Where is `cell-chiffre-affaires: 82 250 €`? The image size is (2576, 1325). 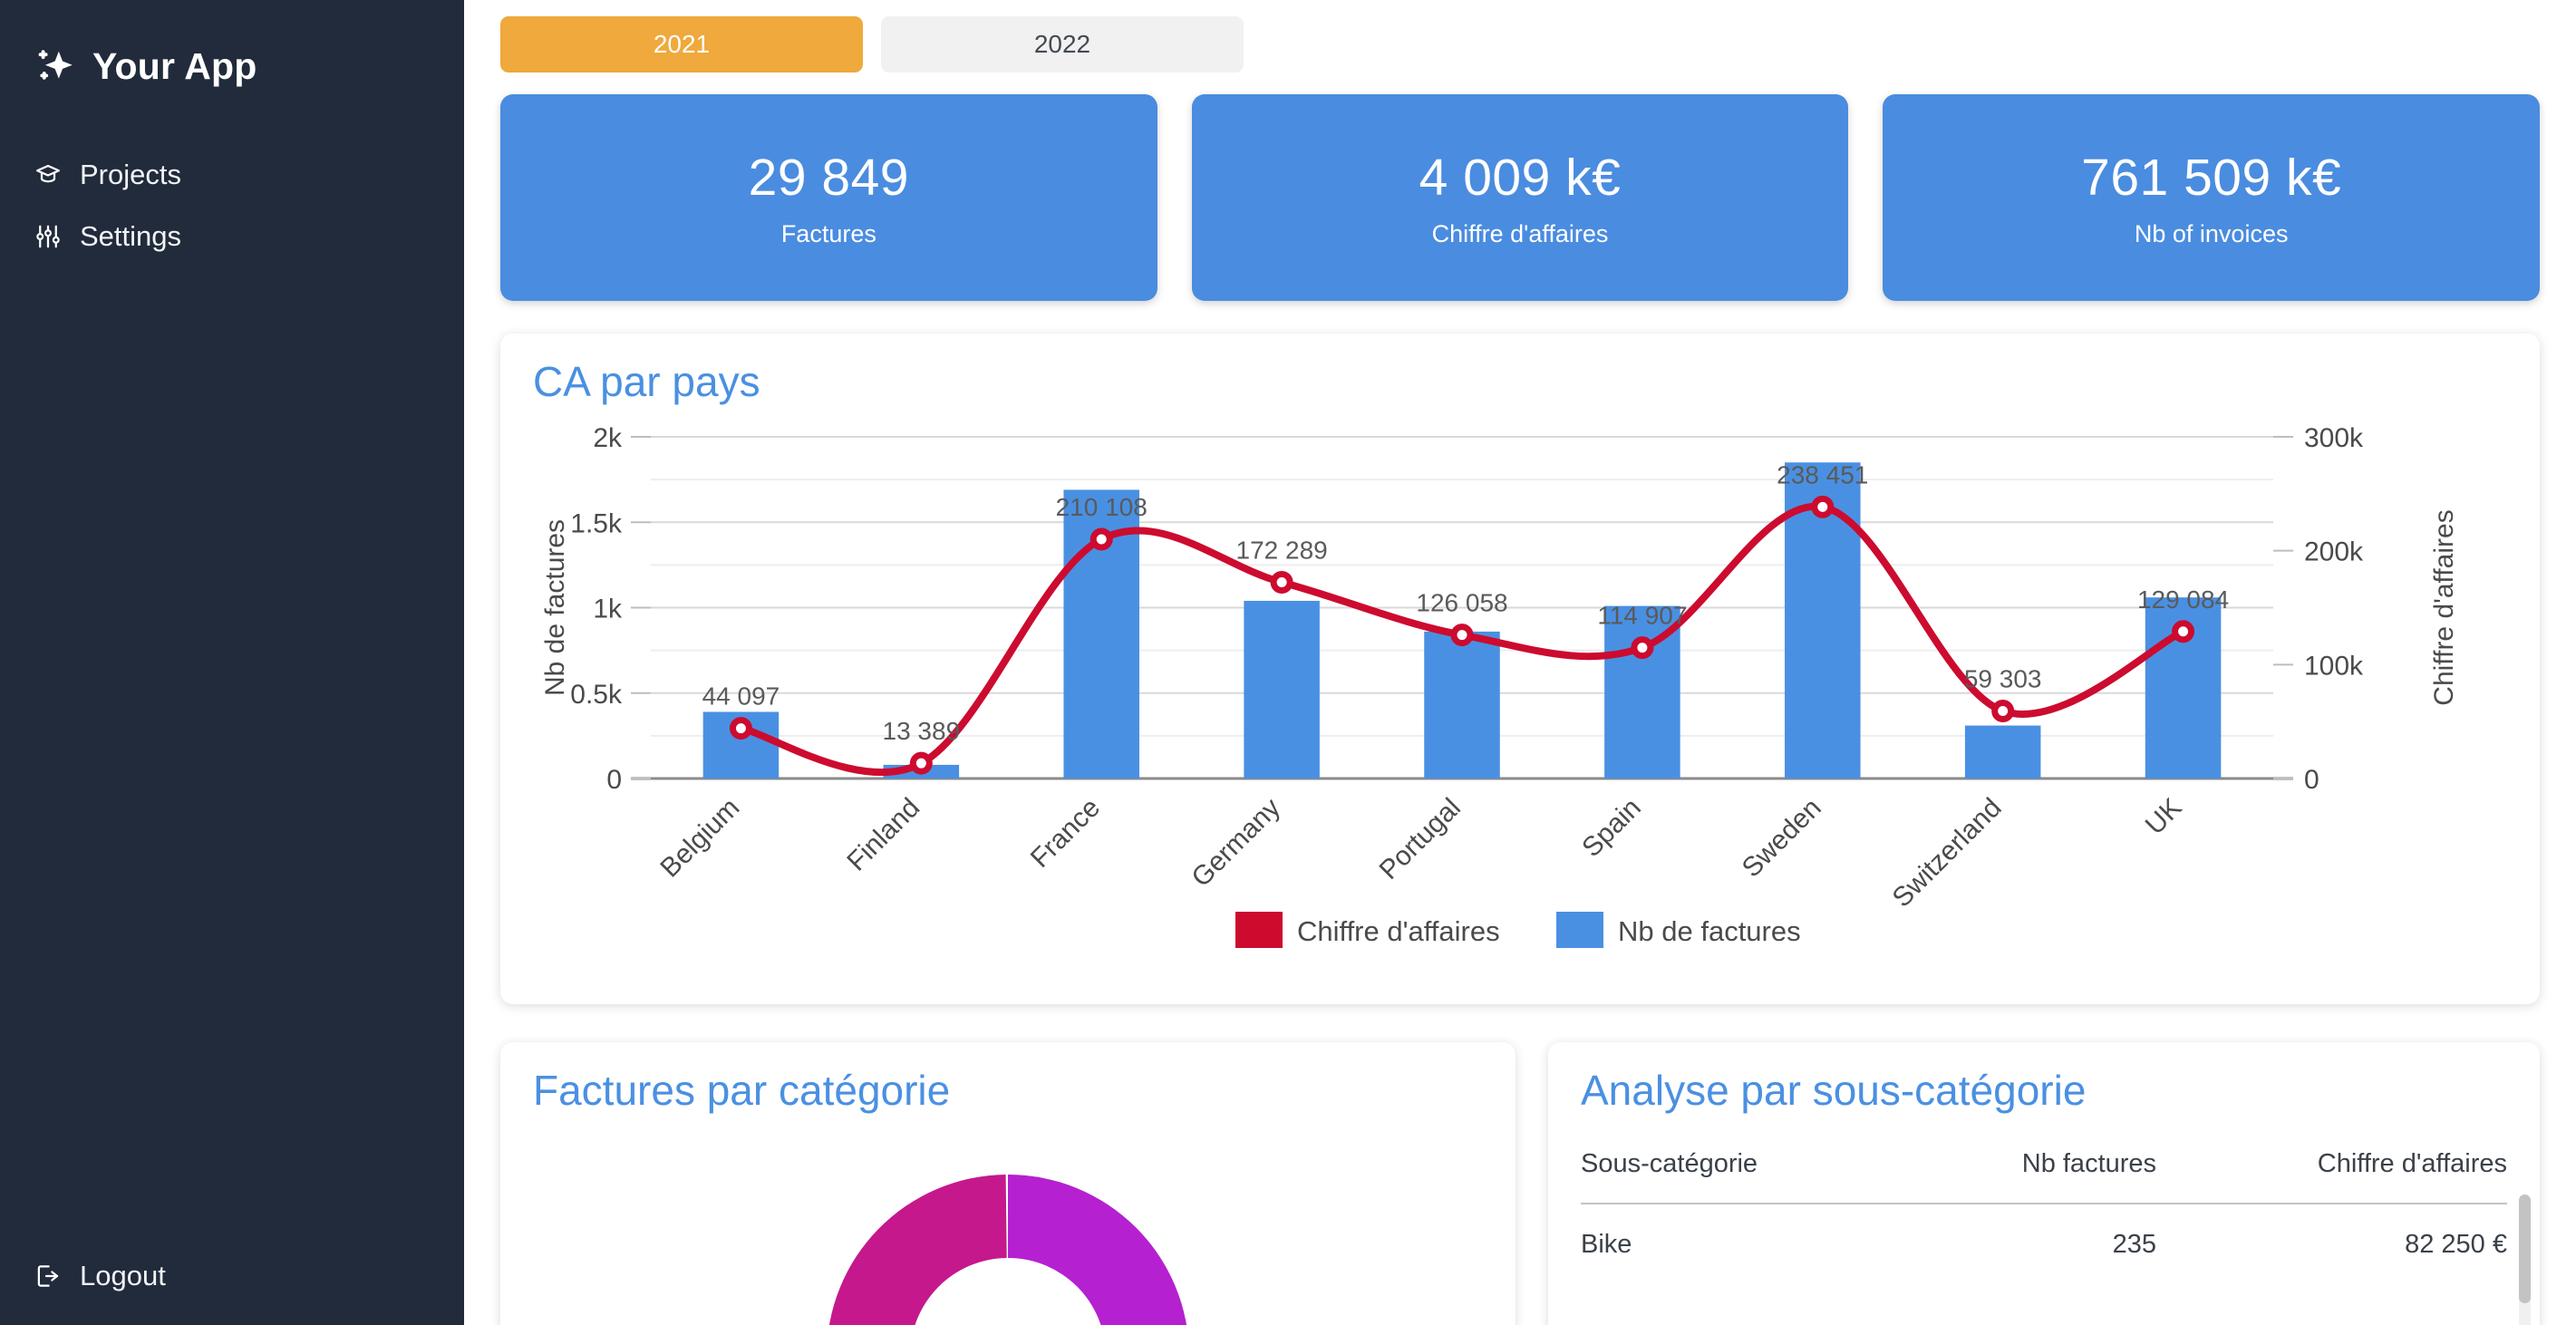 cell-chiffre-affaires: 82 250 € is located at coordinates (2331, 1244).